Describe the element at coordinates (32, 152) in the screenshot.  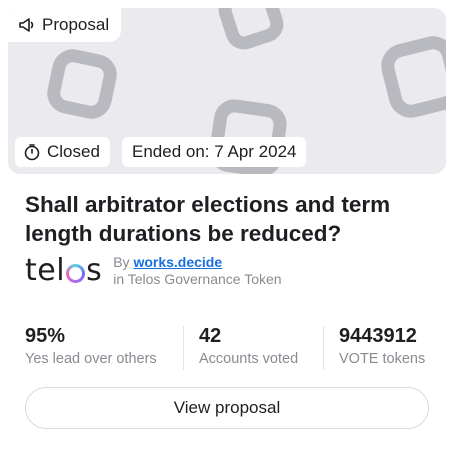
I see `stopwatch-icon` at that location.